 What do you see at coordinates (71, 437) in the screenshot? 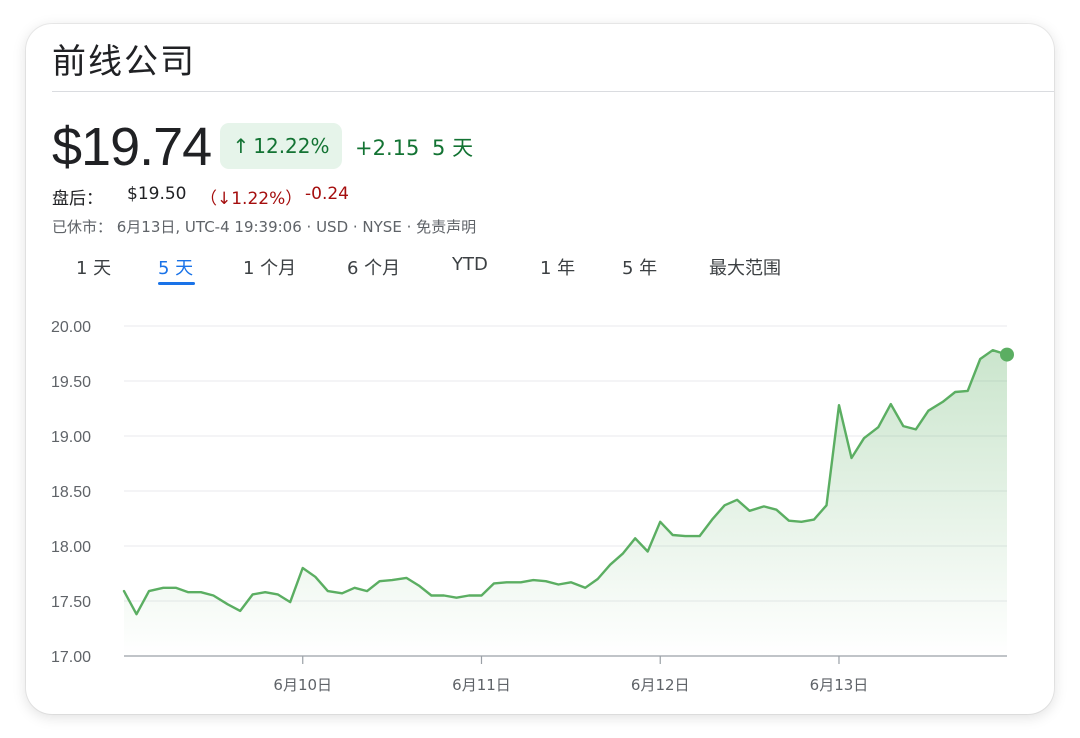
I see `y-tick-label: 19.00` at bounding box center [71, 437].